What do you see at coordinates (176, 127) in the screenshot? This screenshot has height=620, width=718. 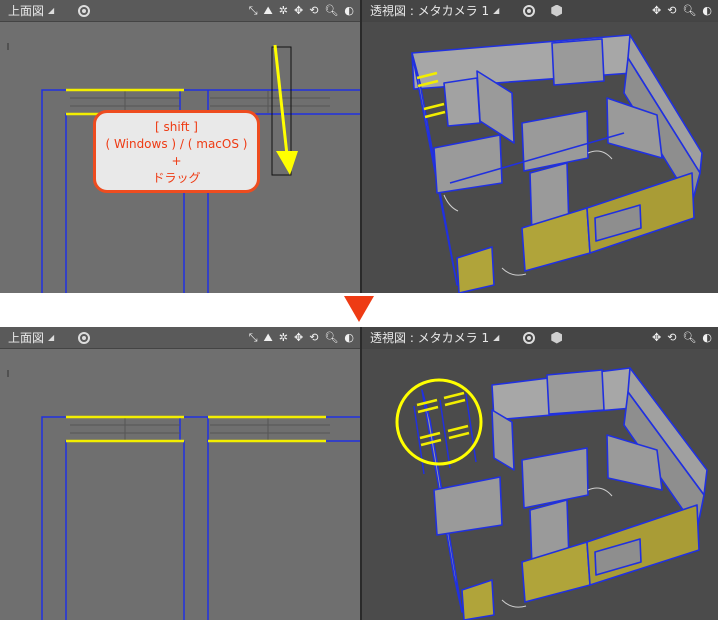 I see `callout-shortcut-key: [ shift ]` at bounding box center [176, 127].